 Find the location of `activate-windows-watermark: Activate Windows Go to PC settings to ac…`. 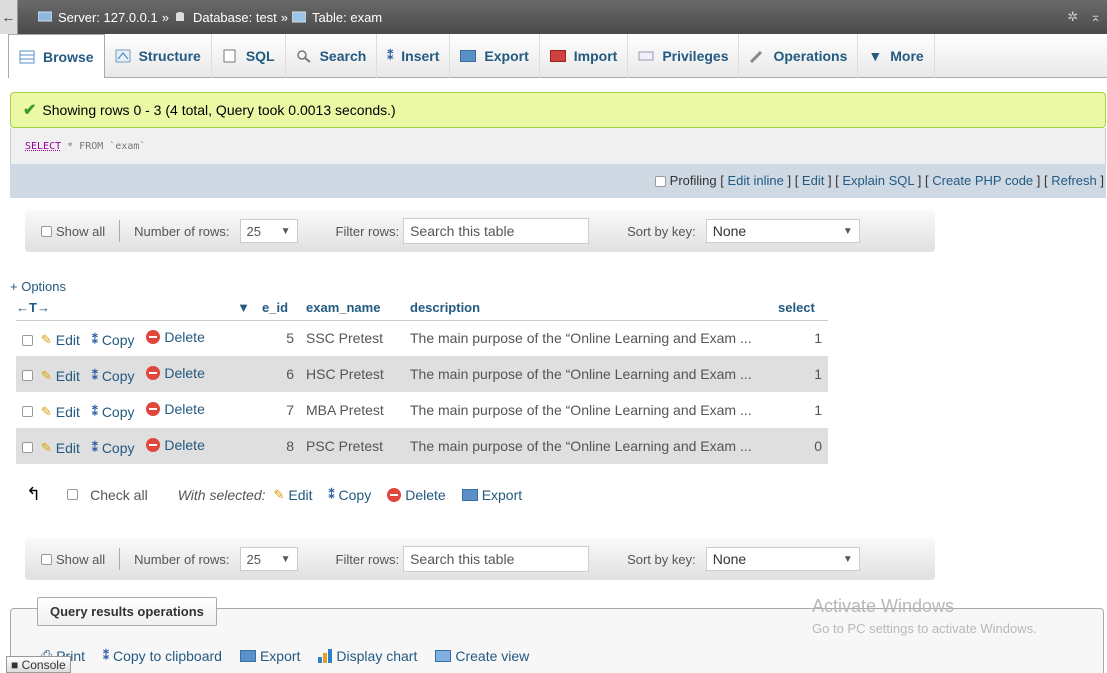

activate-windows-watermark: Activate Windows Go to PC settings to ac… is located at coordinates (924, 616).